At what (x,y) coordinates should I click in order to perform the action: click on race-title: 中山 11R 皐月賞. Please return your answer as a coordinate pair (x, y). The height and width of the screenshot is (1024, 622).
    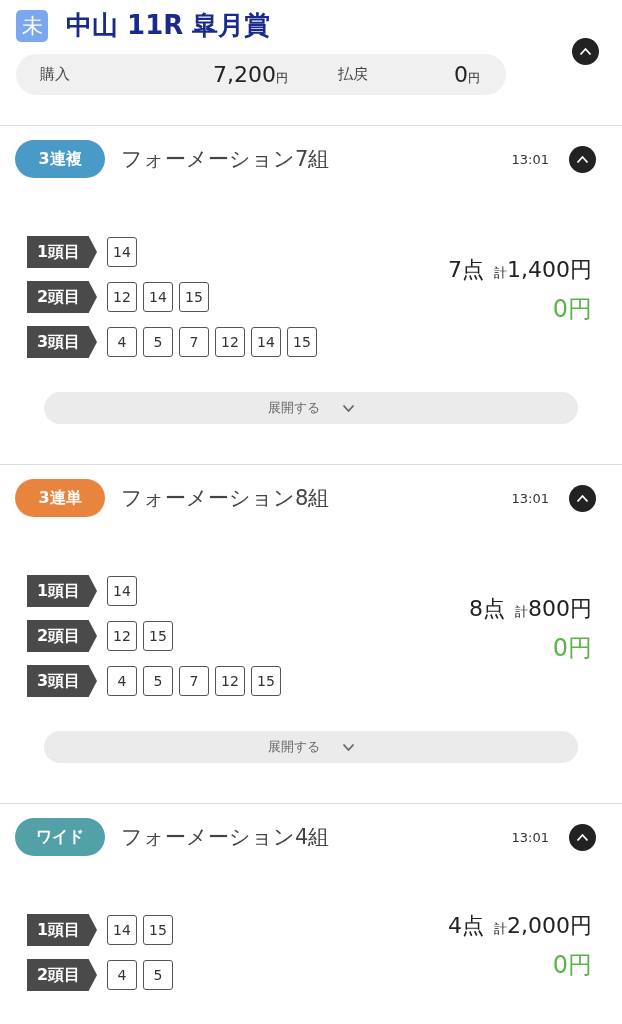
    Looking at the image, I should click on (168, 25).